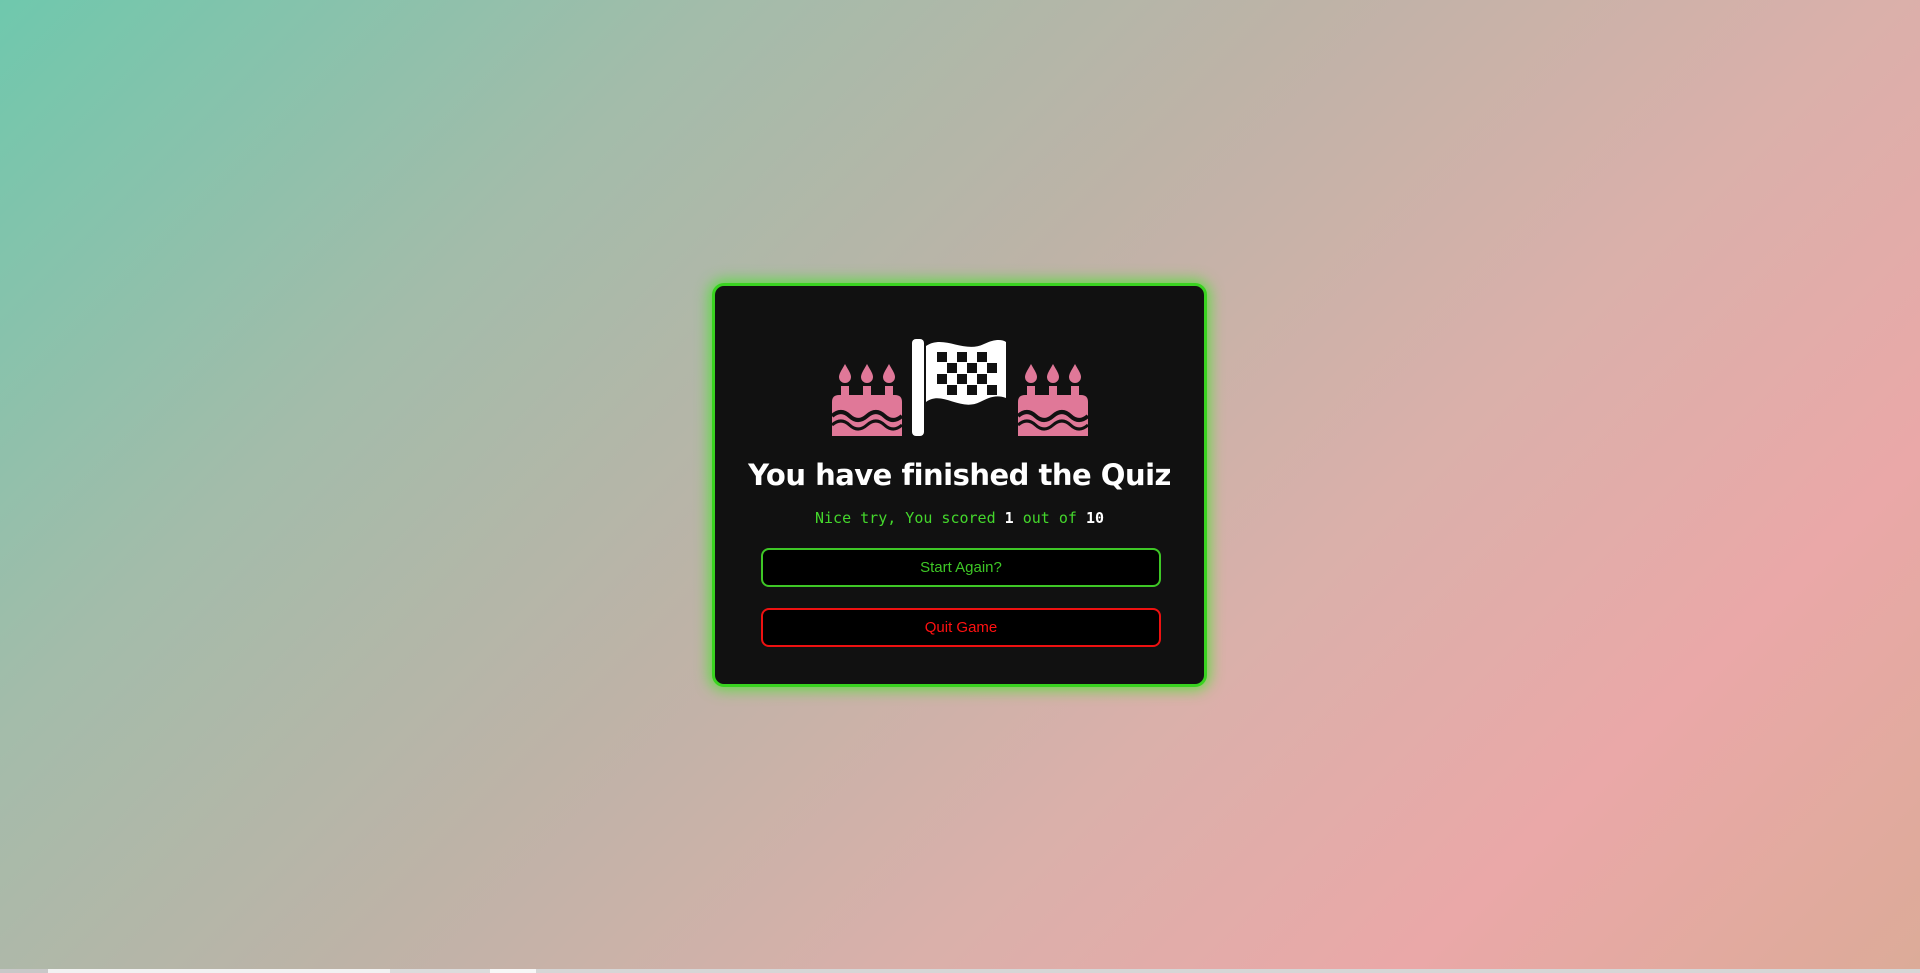  What do you see at coordinates (960, 971) in the screenshot?
I see `taskbar-strip` at bounding box center [960, 971].